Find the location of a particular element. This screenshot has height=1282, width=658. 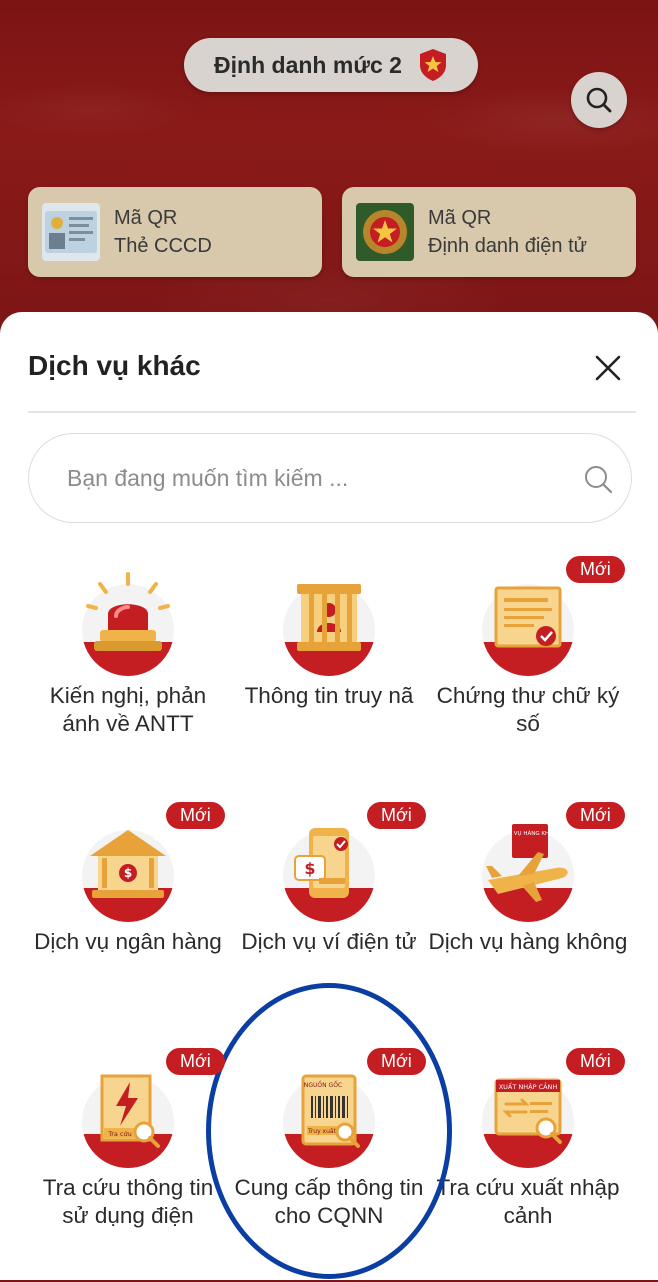

close-icon is located at coordinates (608, 368).